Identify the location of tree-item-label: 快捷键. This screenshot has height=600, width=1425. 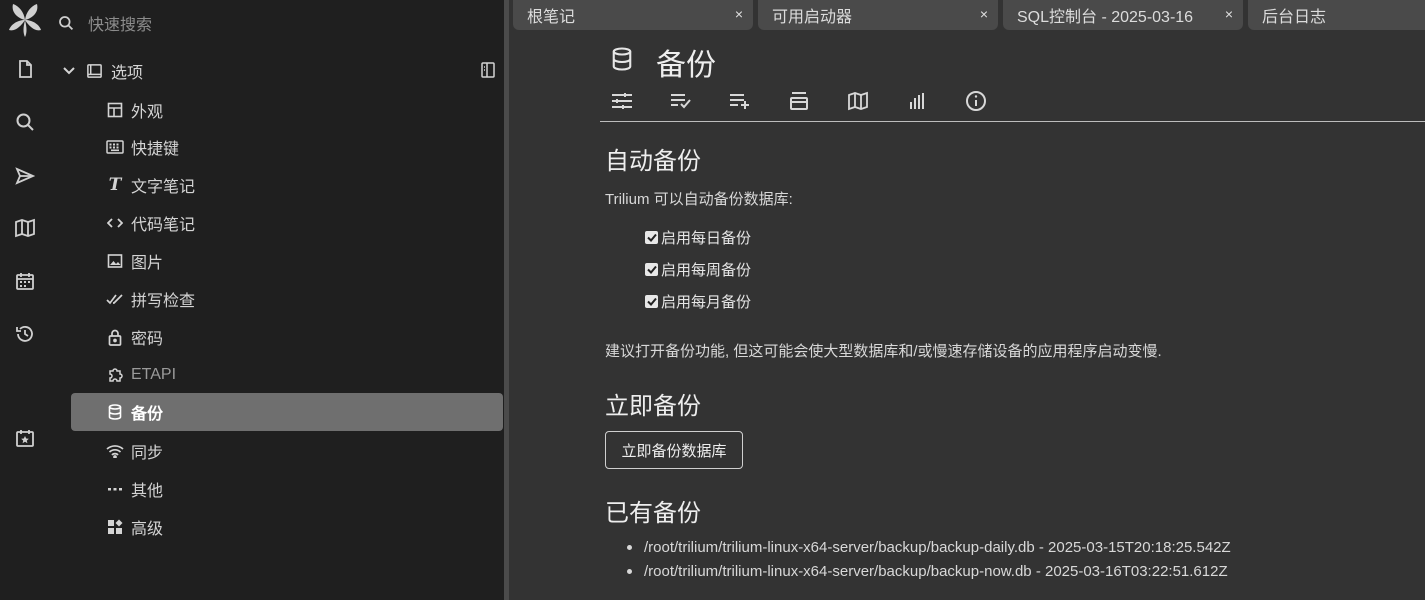
(155, 149).